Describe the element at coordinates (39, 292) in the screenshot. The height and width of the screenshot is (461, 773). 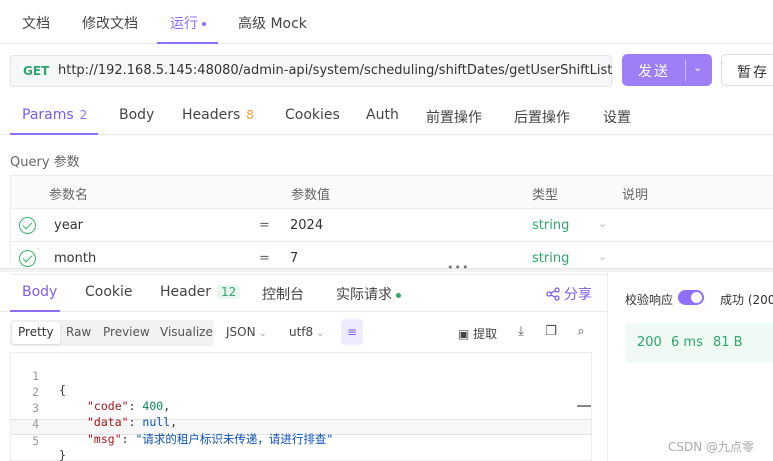
I see `tab-response-body: Body` at that location.